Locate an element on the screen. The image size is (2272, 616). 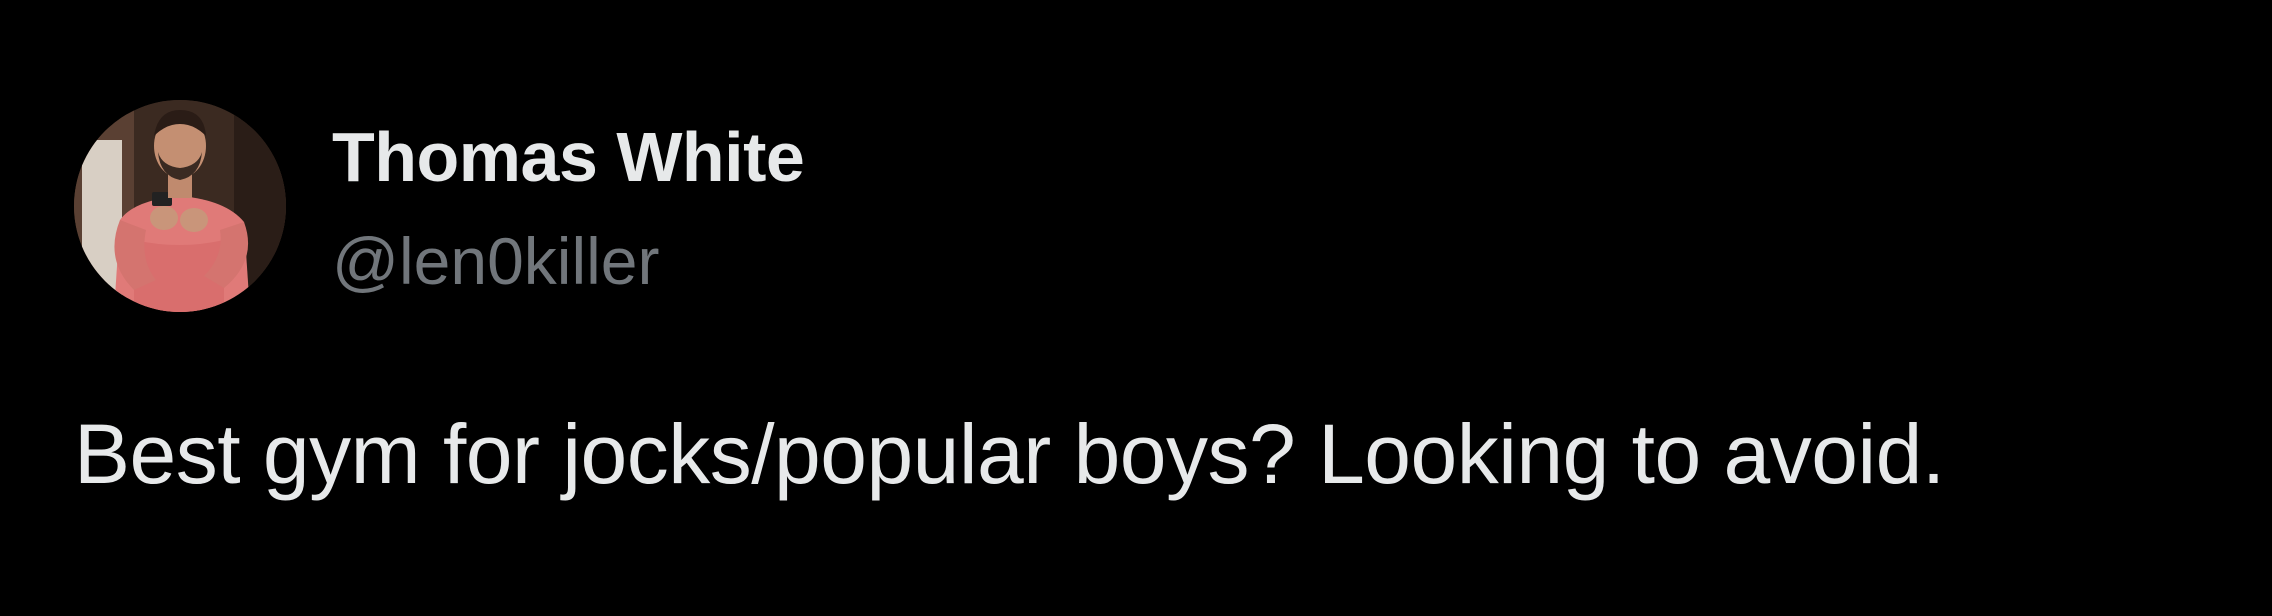
avatar-photo is located at coordinates (180, 206).